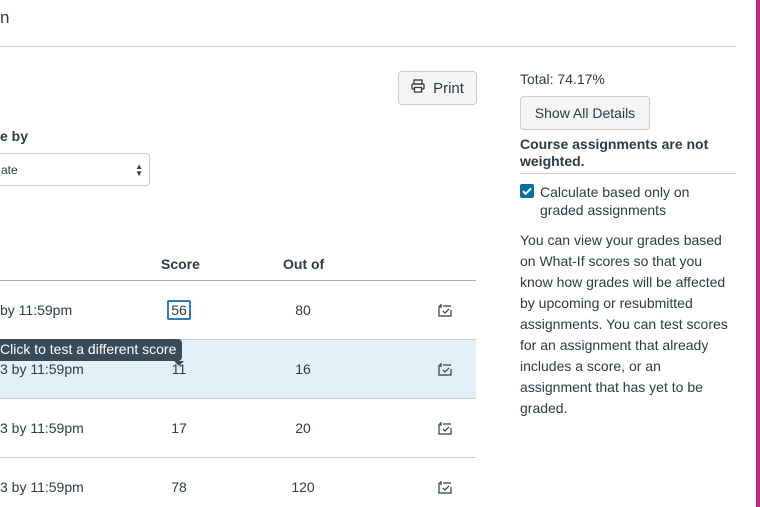 This screenshot has width=760, height=507. Describe the element at coordinates (758, 253) in the screenshot. I see `window-edge-bar` at that location.